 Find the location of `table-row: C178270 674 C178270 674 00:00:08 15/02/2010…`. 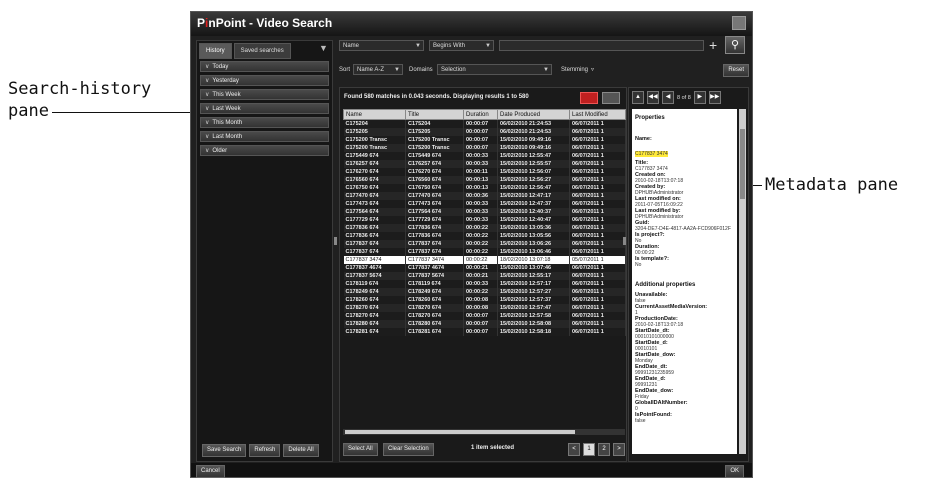

table-row: C178270 674 C178270 674 00:00:08 15/02/2010… is located at coordinates (484, 308).